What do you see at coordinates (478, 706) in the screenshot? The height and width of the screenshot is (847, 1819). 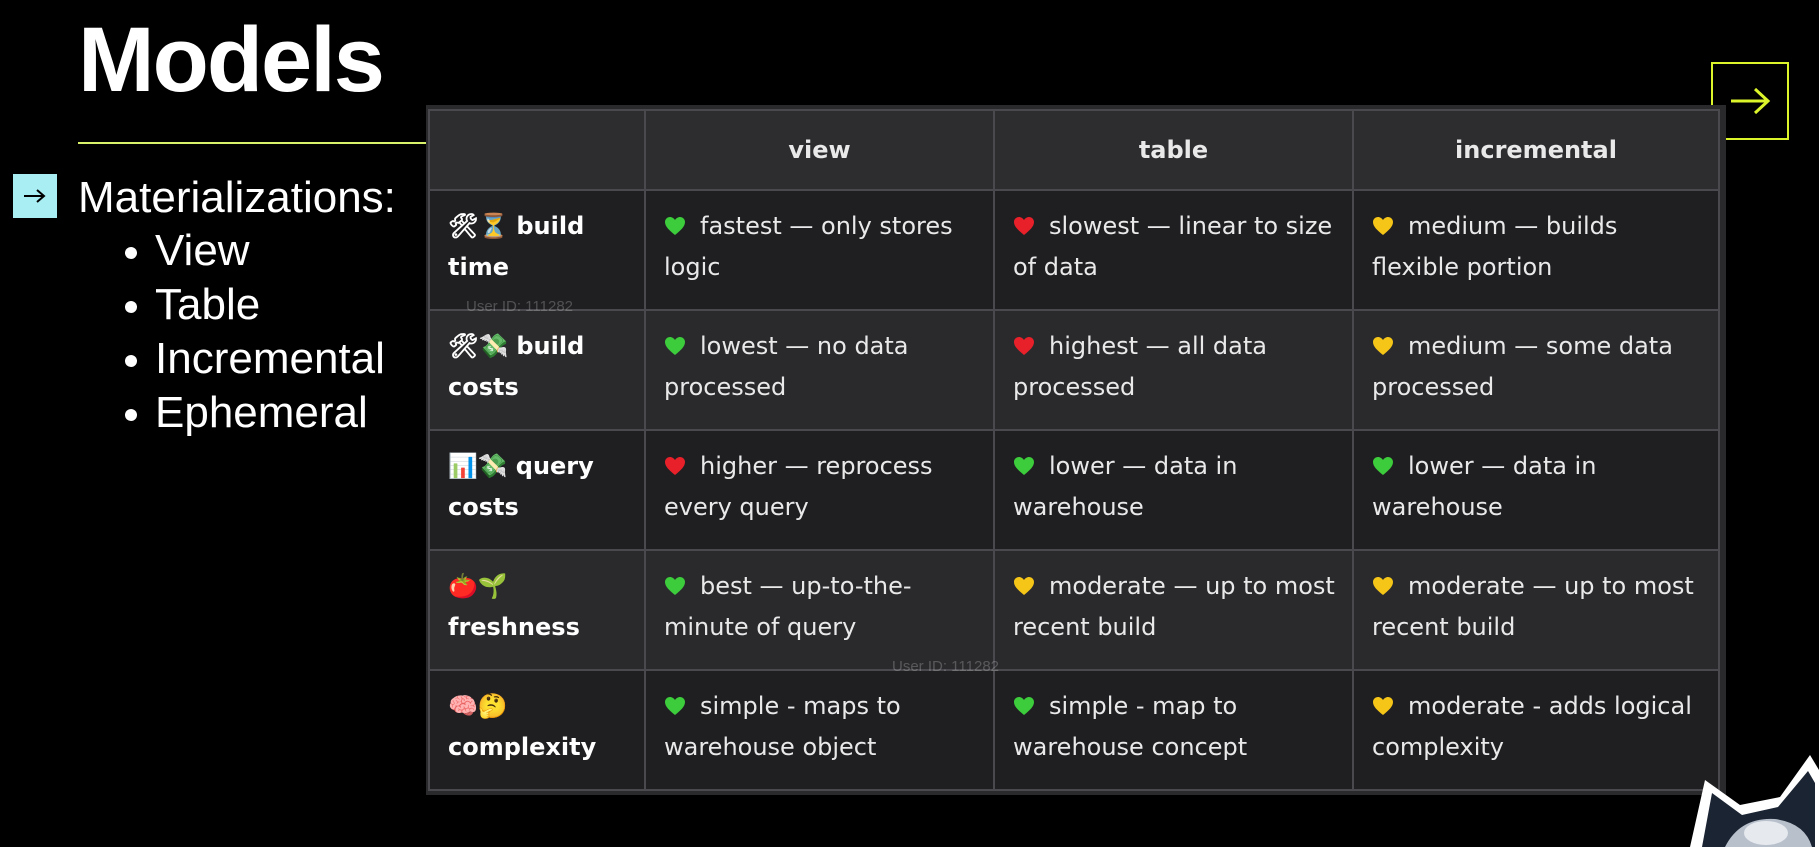 I see `row-emoji-icon: 🧠🤔` at bounding box center [478, 706].